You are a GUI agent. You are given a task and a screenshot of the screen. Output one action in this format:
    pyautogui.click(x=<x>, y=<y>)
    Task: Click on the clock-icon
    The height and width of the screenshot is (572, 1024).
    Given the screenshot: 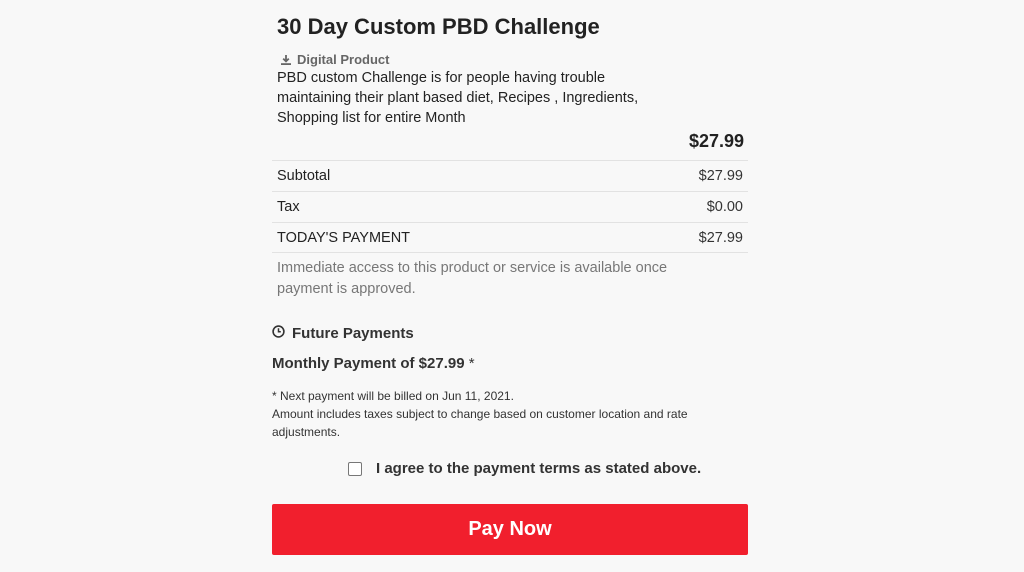 What is the action you would take?
    pyautogui.click(x=278, y=333)
    